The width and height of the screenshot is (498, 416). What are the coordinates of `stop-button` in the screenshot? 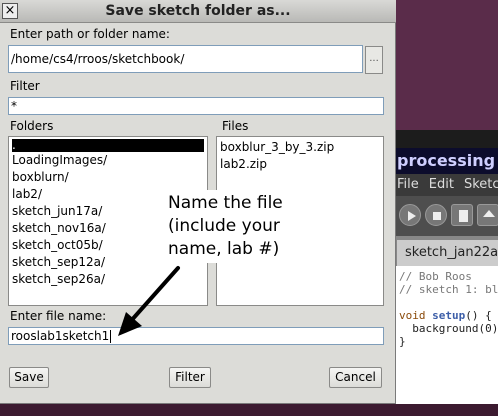 It's located at (436, 215).